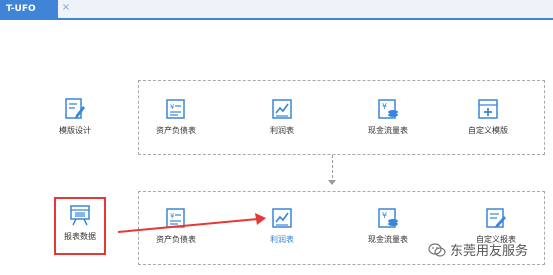 This screenshot has width=553, height=275. What do you see at coordinates (489, 251) in the screenshot?
I see `watermark-text: 东莞用友服务` at bounding box center [489, 251].